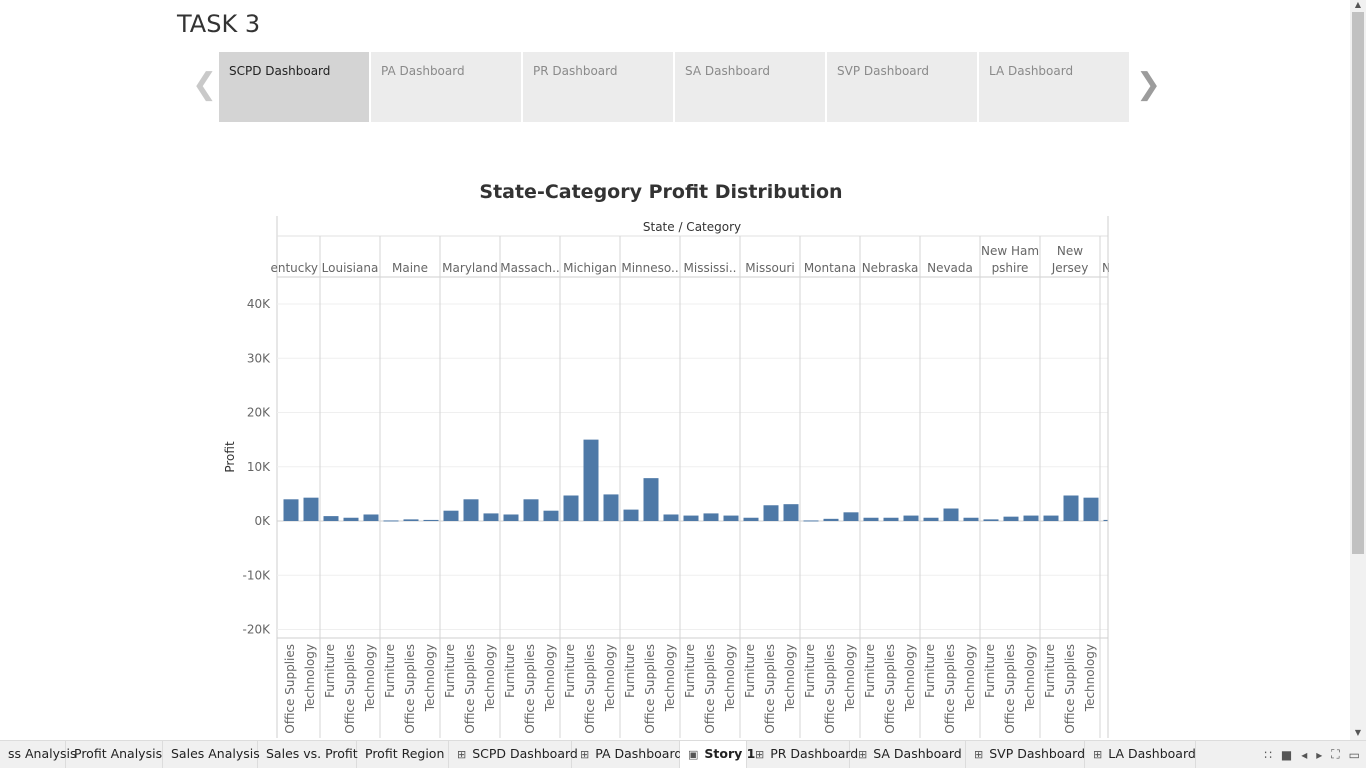 This screenshot has width=1366, height=768. Describe the element at coordinates (257, 630) in the screenshot. I see `y-tick-label: -20K` at that location.